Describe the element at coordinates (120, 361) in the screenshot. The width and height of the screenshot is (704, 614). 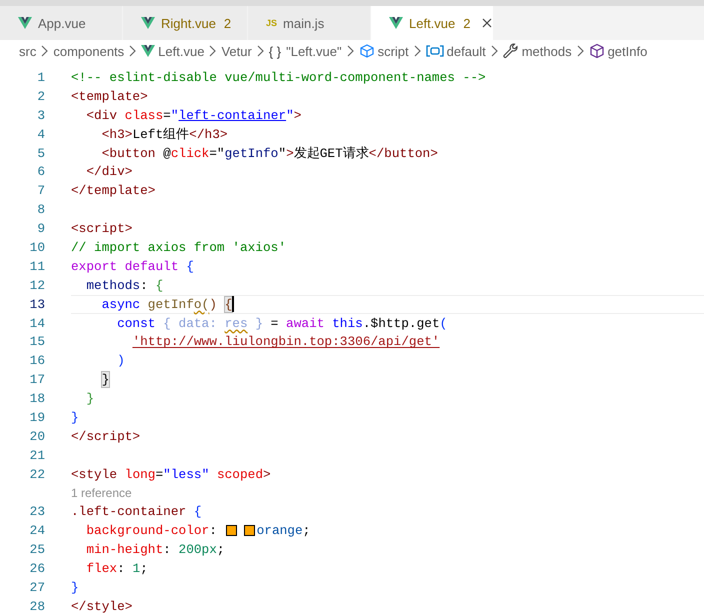
I see `code-line: )` at that location.